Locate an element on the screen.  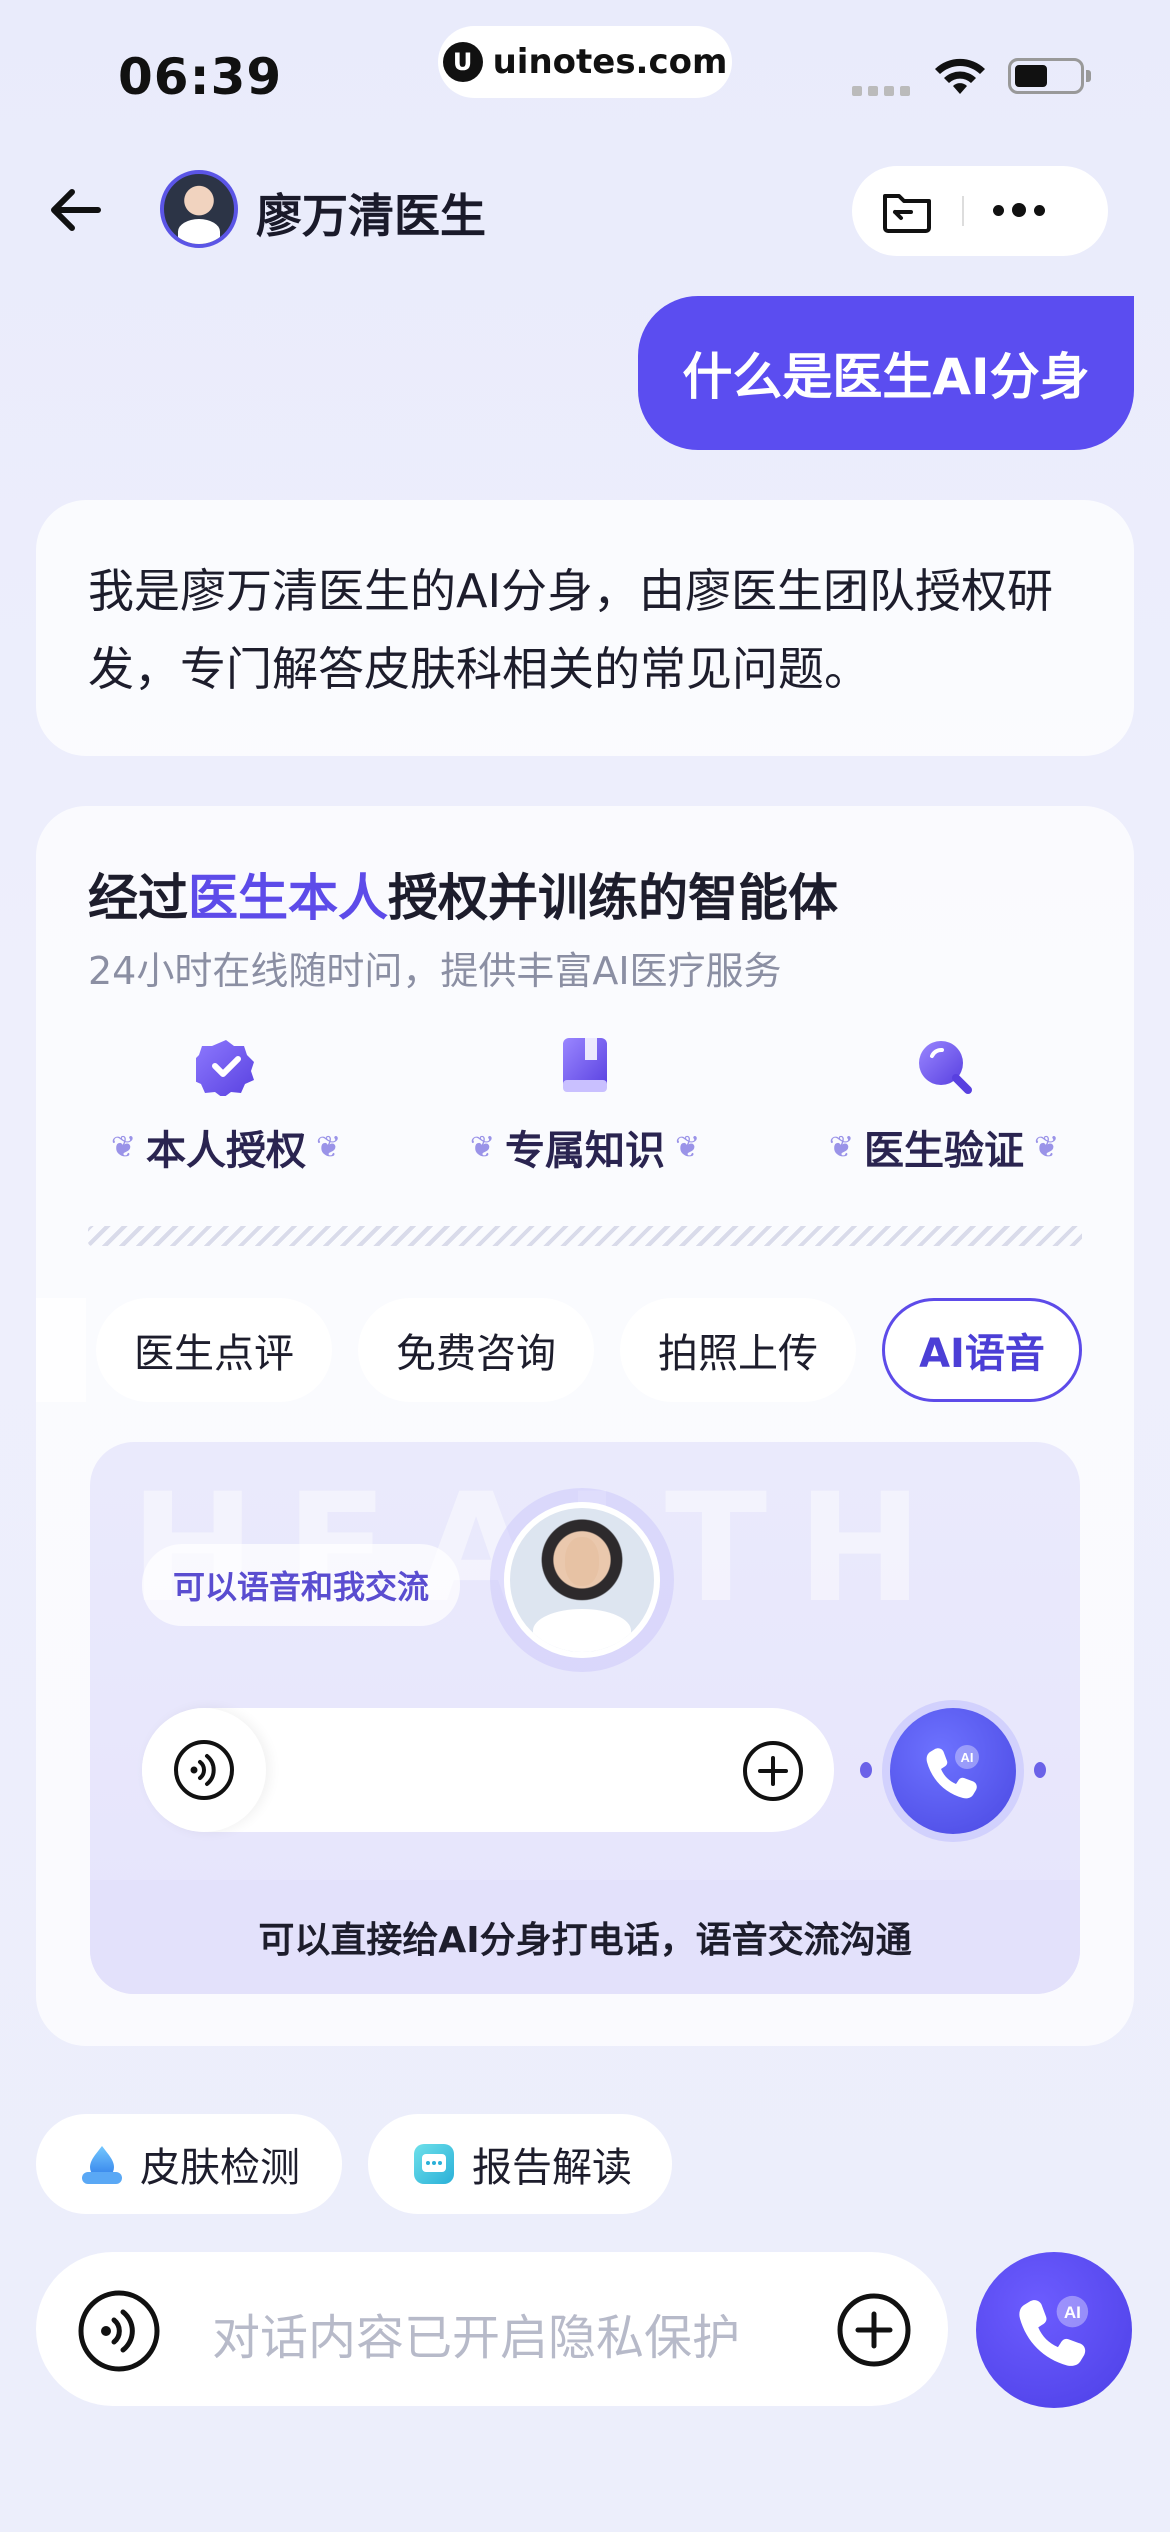
ai-call-fab: AI is located at coordinates (1054, 2330).